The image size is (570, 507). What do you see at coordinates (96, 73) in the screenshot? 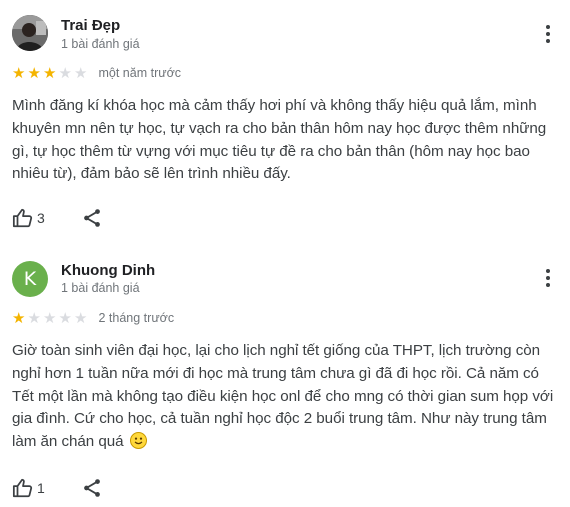
I see `rating-row: ★ ★ ★ ★ ★ một năm trước` at bounding box center [96, 73].